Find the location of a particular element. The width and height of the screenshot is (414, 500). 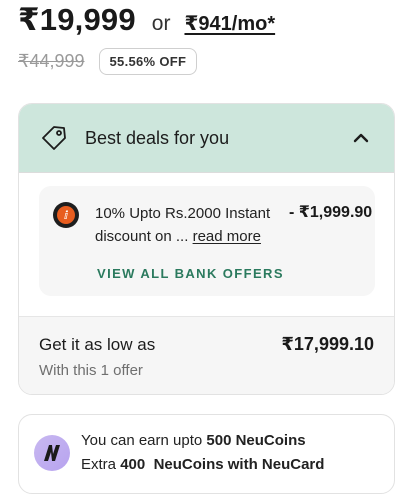

lowest-price-subtext: With this 1 offer is located at coordinates (91, 370).